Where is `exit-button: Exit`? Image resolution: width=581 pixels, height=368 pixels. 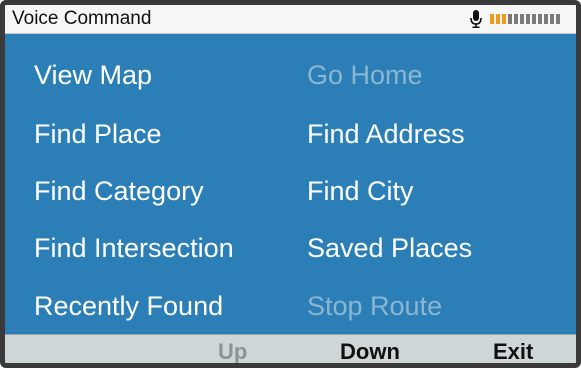
exit-button: Exit is located at coordinates (513, 350).